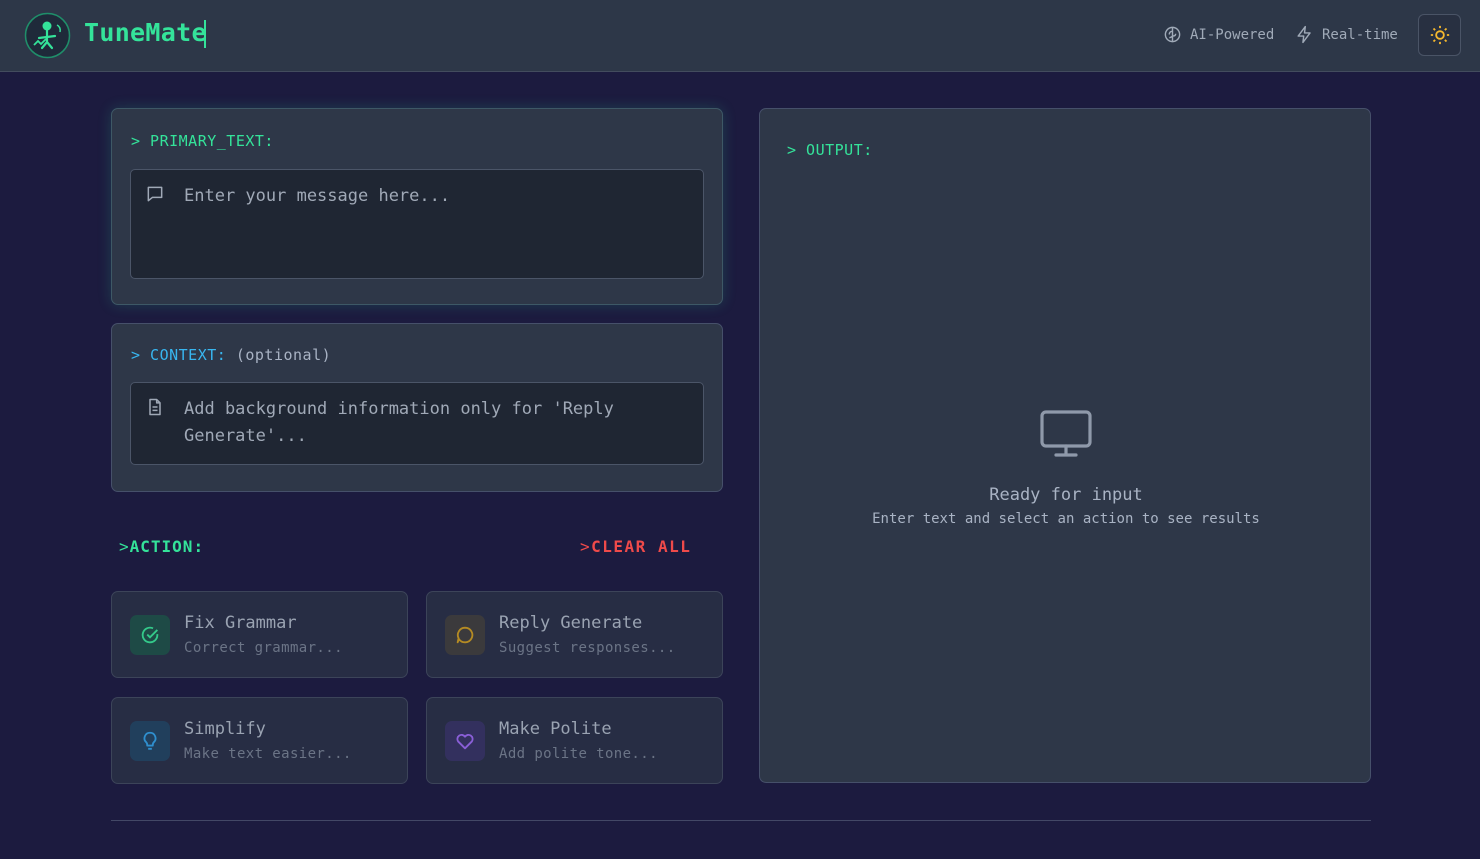 This screenshot has height=859, width=1480. Describe the element at coordinates (167, 546) in the screenshot. I see `action-label-text: ACTION:` at that location.